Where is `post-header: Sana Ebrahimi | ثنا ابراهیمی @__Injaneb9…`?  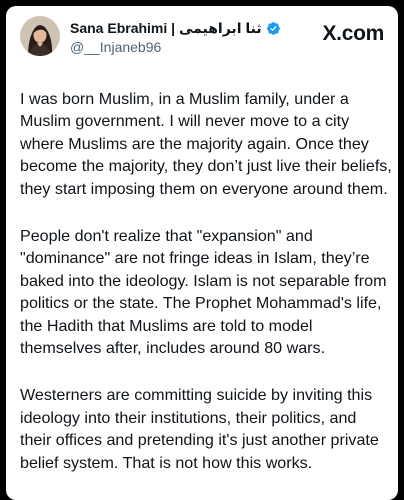 post-header: Sana Ebrahimi | ثنا ابراهیمی @__Injaneb9… is located at coordinates (202, 41).